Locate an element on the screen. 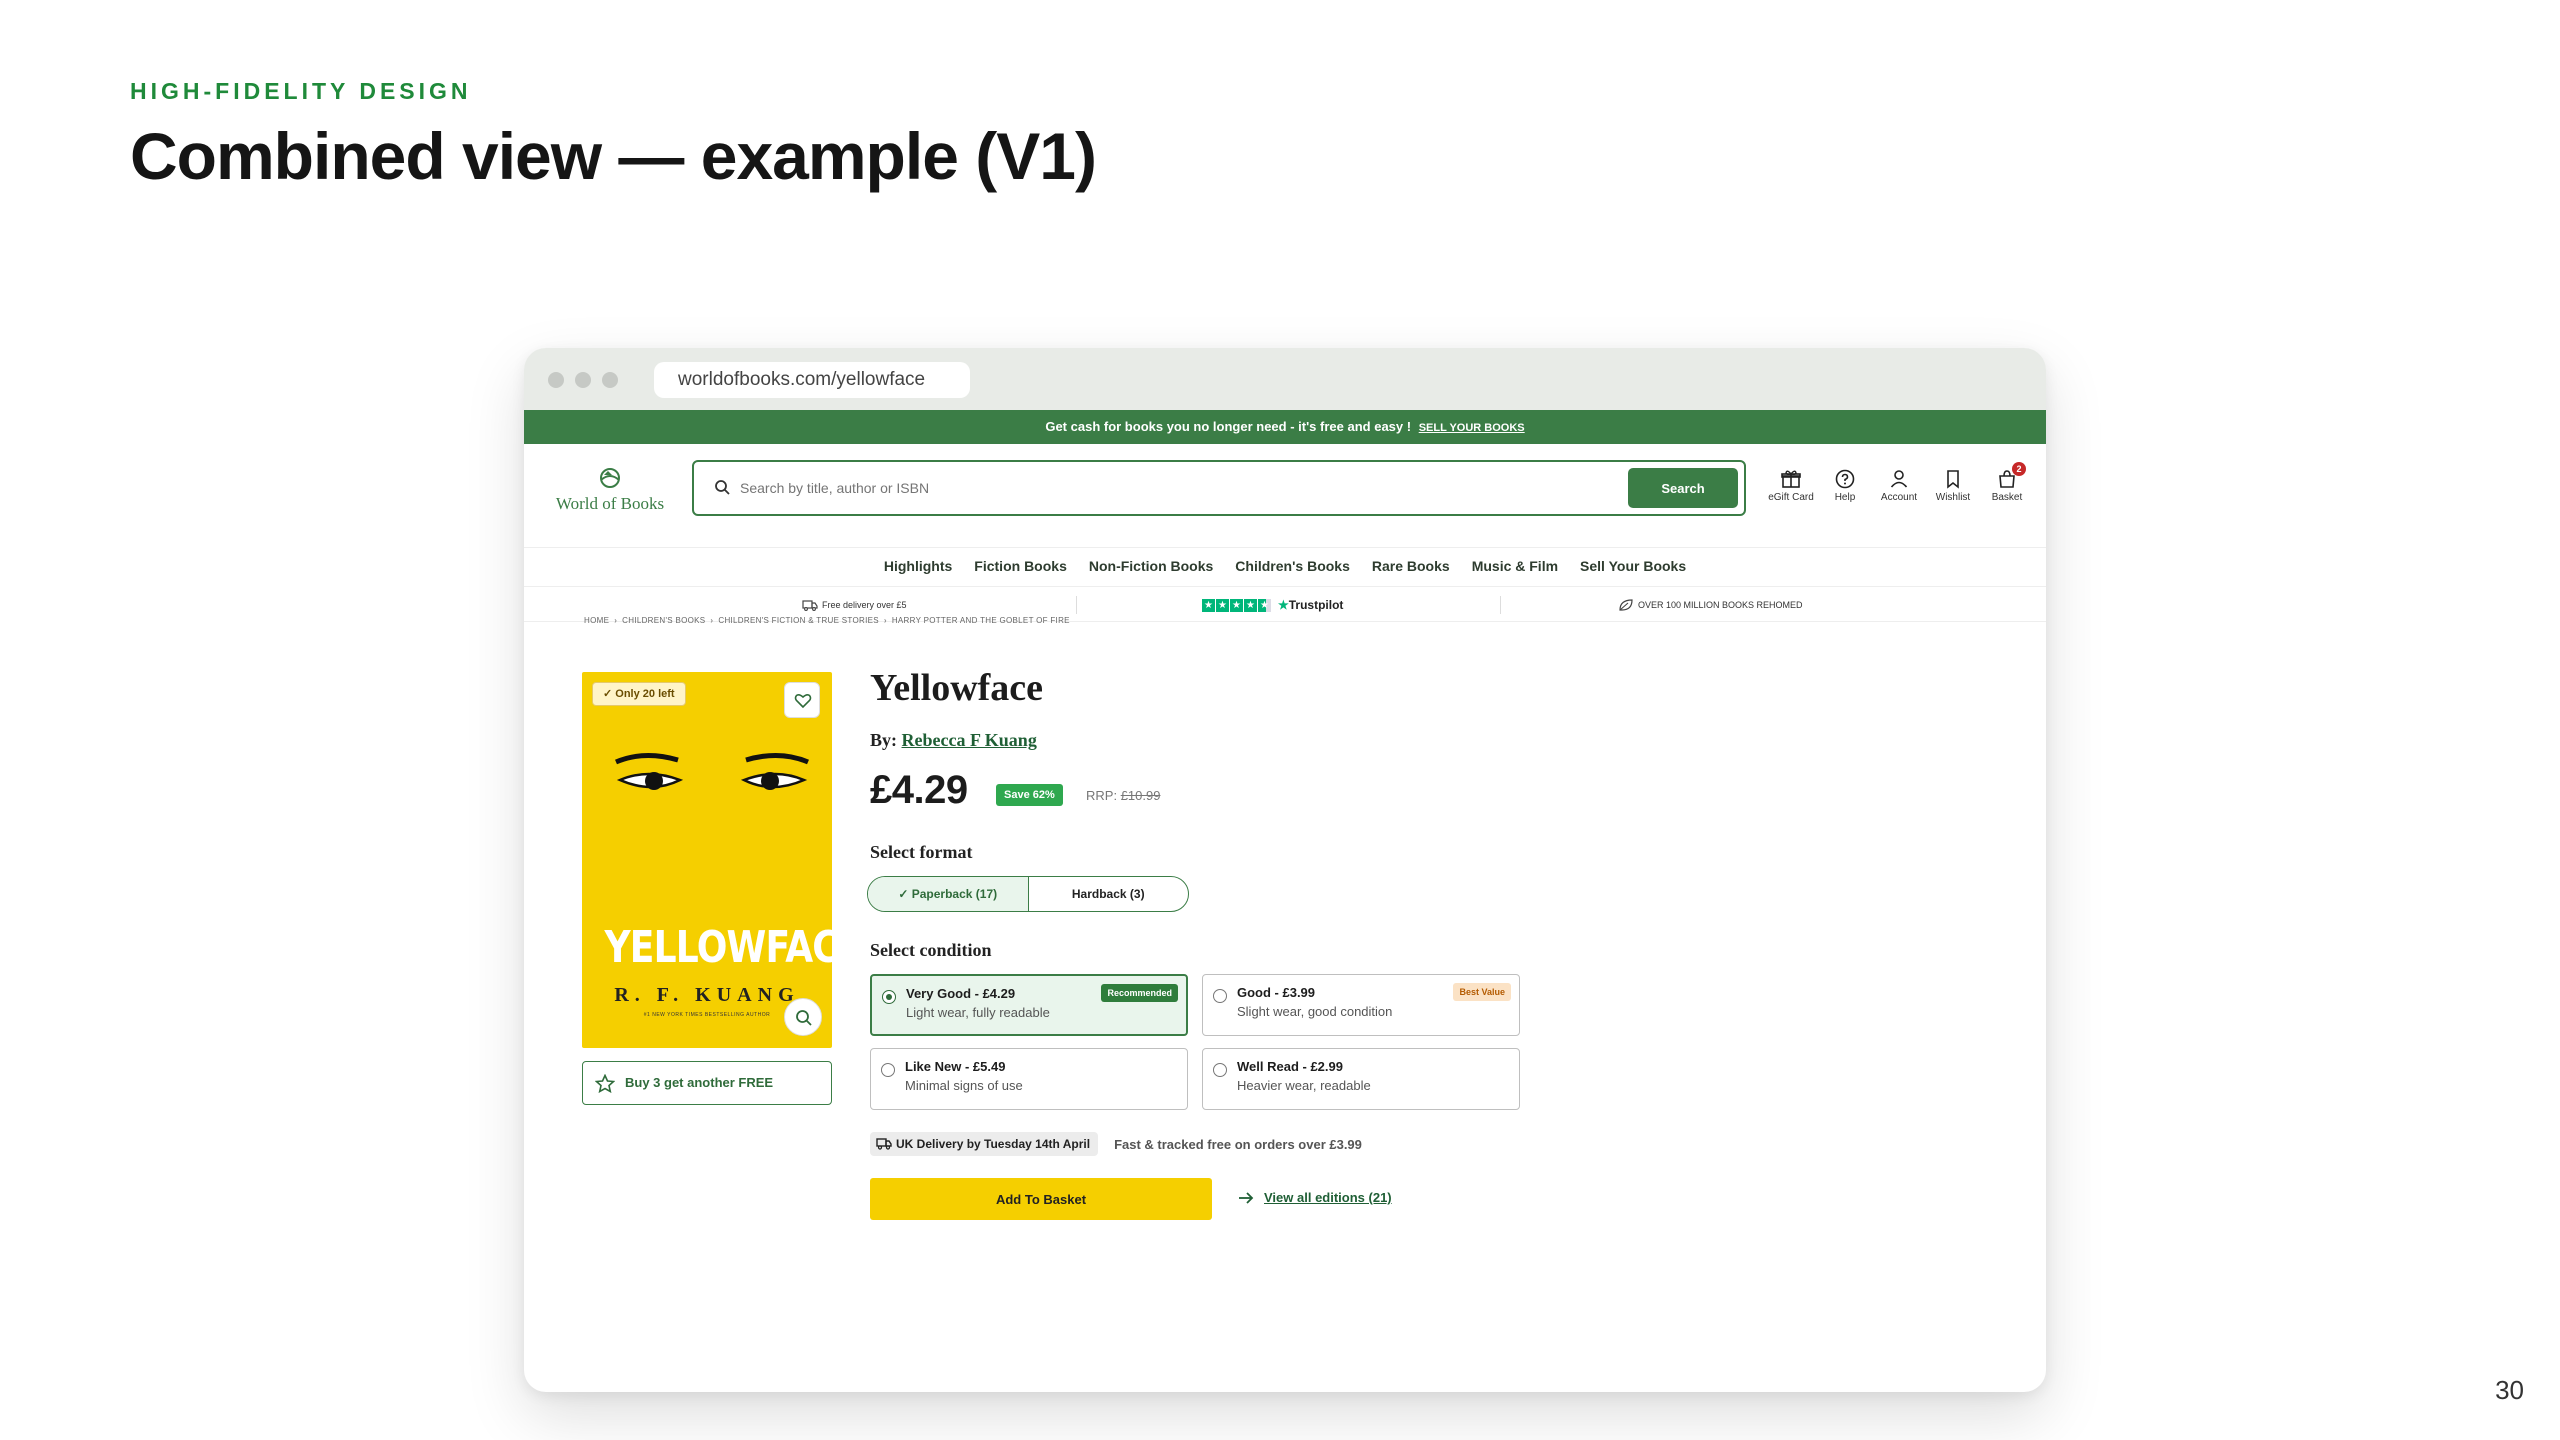 Image resolution: width=2560 pixels, height=1440 pixels. product-title: Yellowface is located at coordinates (957, 688).